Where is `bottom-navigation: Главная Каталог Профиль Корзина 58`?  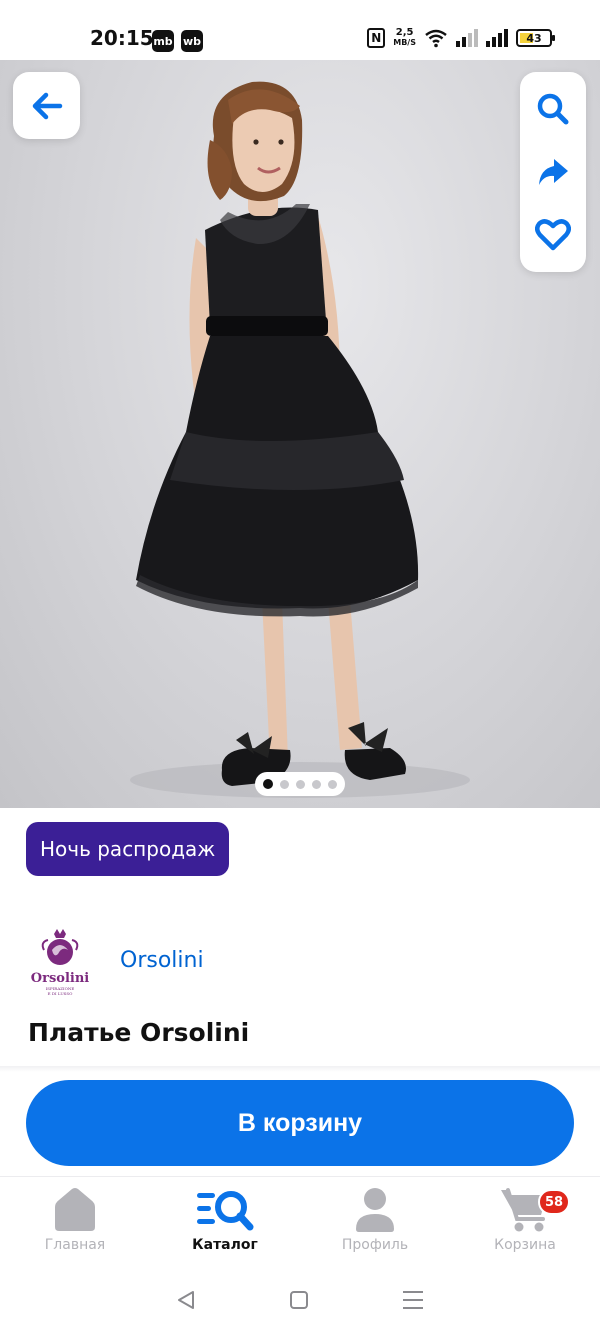 bottom-navigation: Главная Каталог Профиль Корзина 58 is located at coordinates (300, 1222).